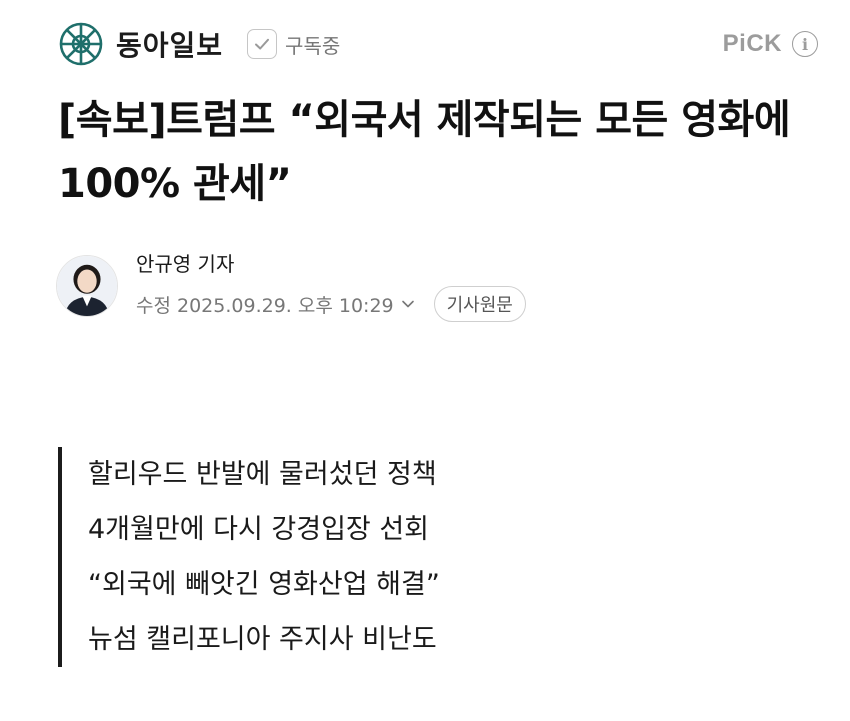 This screenshot has width=850, height=721. What do you see at coordinates (313, 45) in the screenshot?
I see `subscribe-label: 구독중` at bounding box center [313, 45].